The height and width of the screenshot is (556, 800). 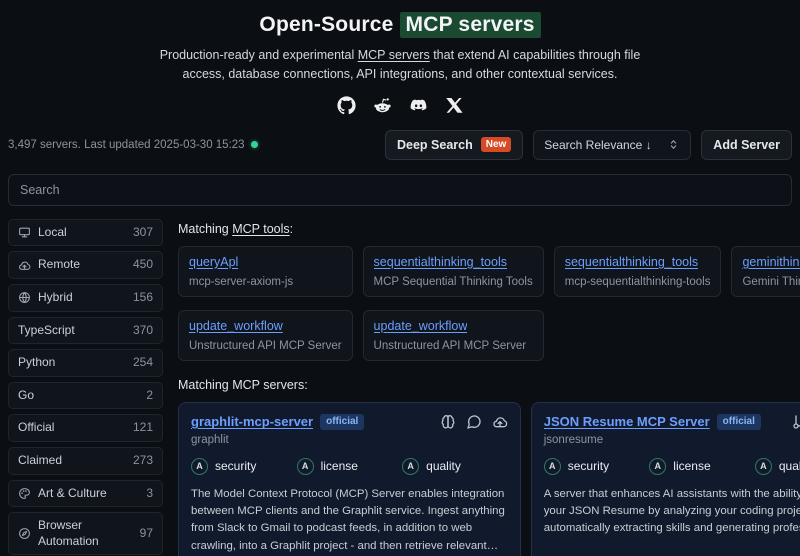 What do you see at coordinates (746, 144) in the screenshot?
I see `add-server-button: Add Server` at bounding box center [746, 144].